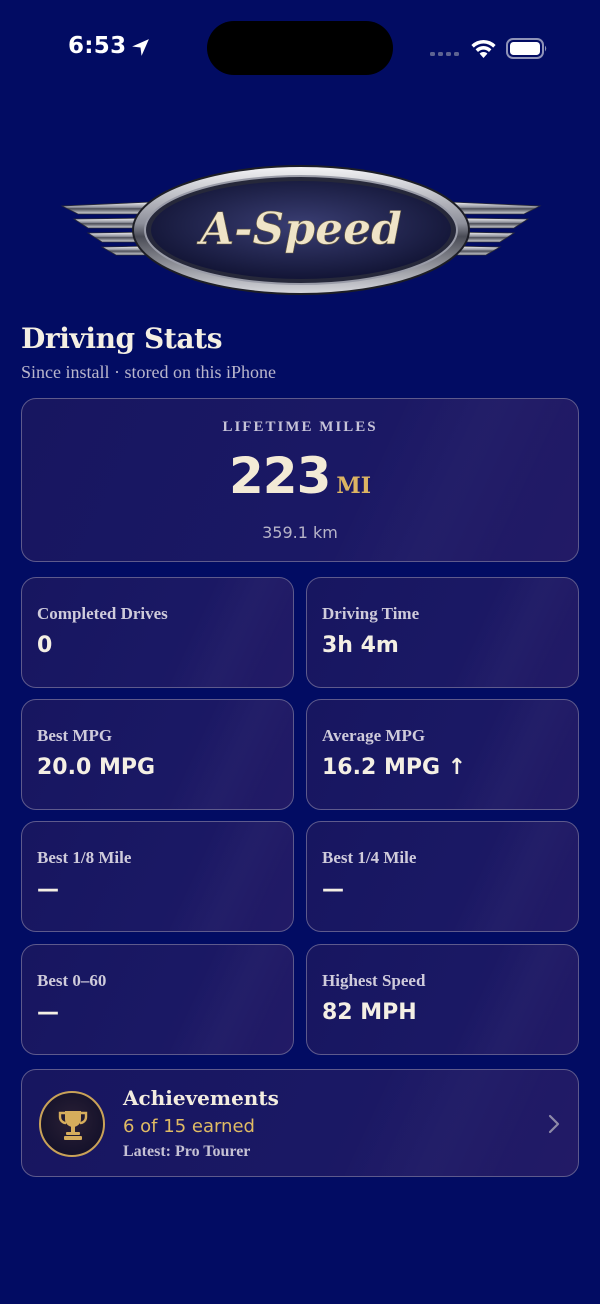 Image resolution: width=600 pixels, height=1304 pixels. Describe the element at coordinates (360, 645) in the screenshot. I see `stat-value: 3h 4m` at that location.